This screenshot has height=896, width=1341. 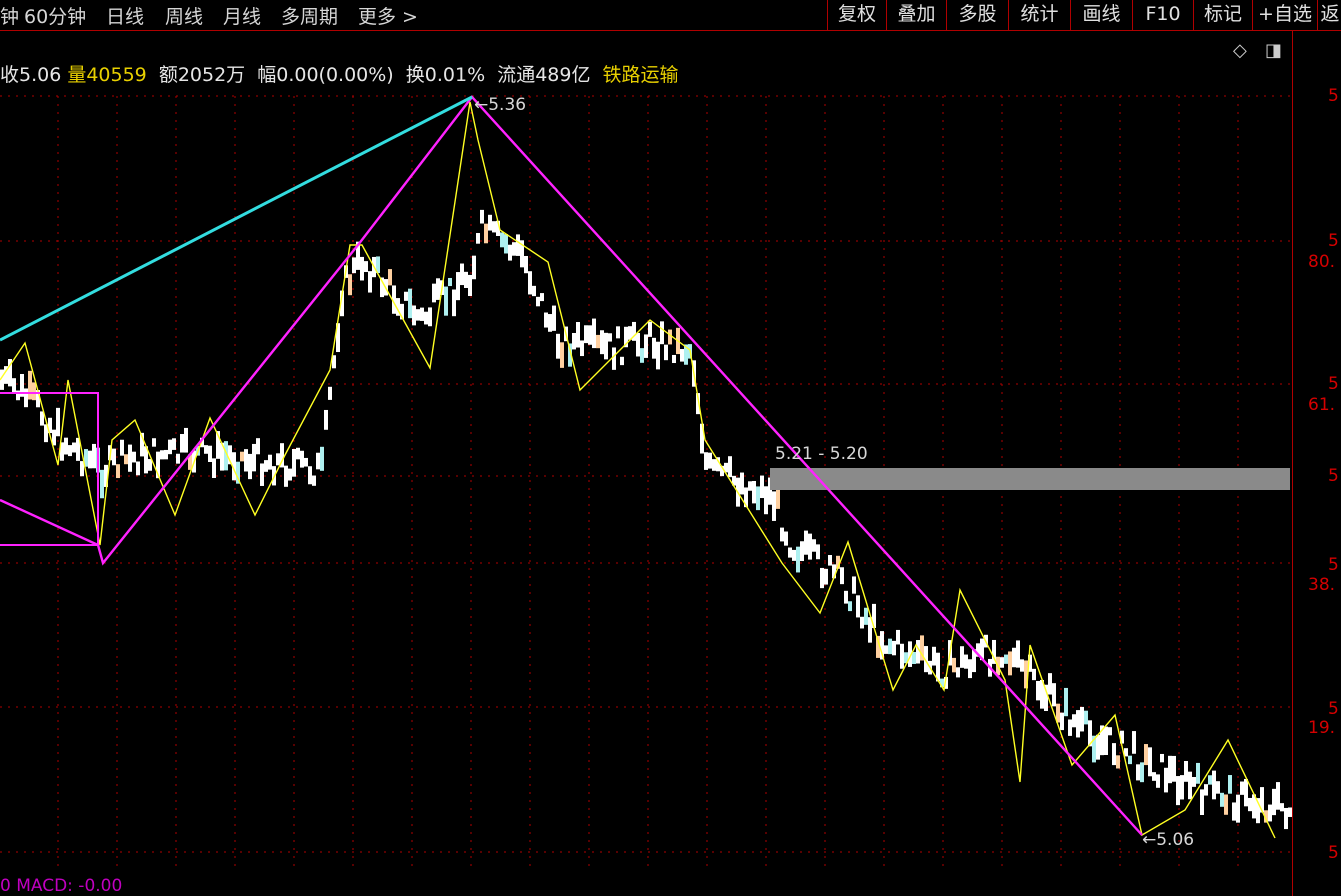 What do you see at coordinates (1162, 15) in the screenshot?
I see `f10-button: F10` at bounding box center [1162, 15].